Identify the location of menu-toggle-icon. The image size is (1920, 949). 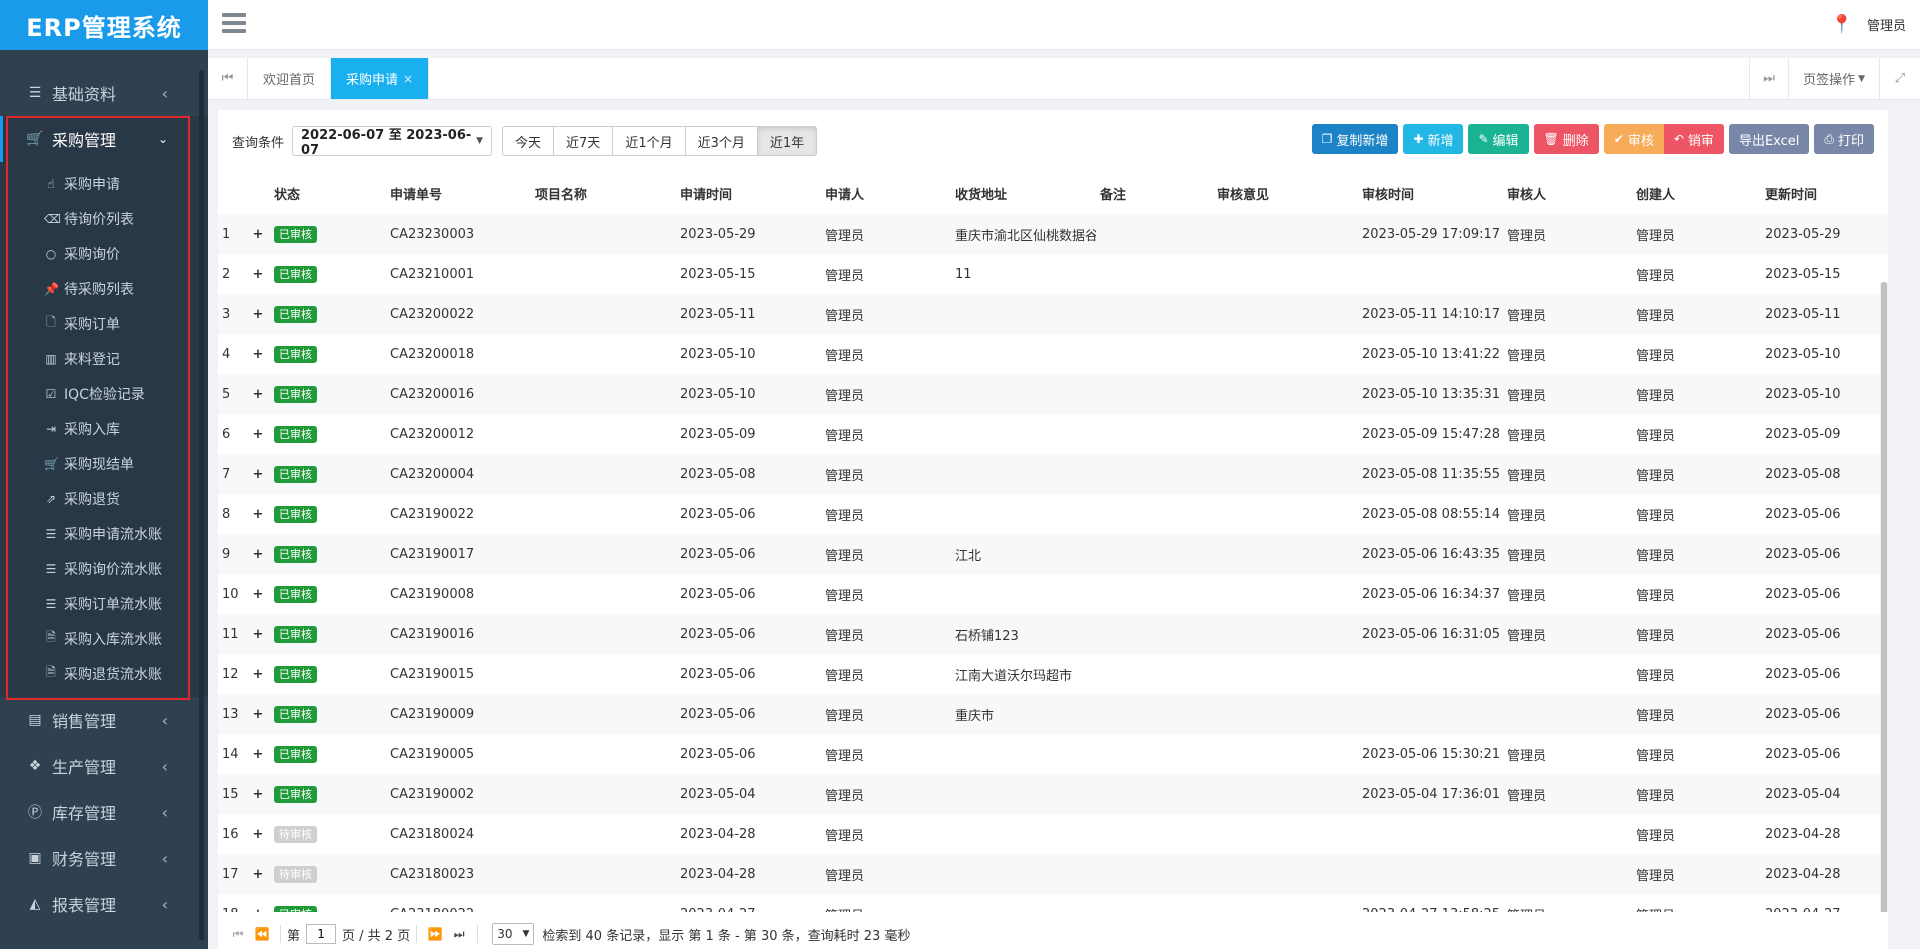
(234, 24).